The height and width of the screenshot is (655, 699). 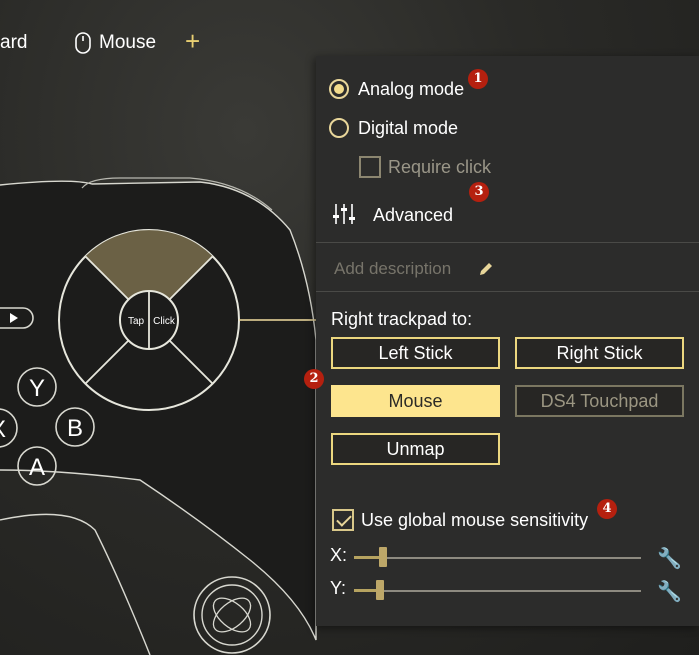 What do you see at coordinates (415, 449) in the screenshot?
I see `unmap-button: Unmap` at bounding box center [415, 449].